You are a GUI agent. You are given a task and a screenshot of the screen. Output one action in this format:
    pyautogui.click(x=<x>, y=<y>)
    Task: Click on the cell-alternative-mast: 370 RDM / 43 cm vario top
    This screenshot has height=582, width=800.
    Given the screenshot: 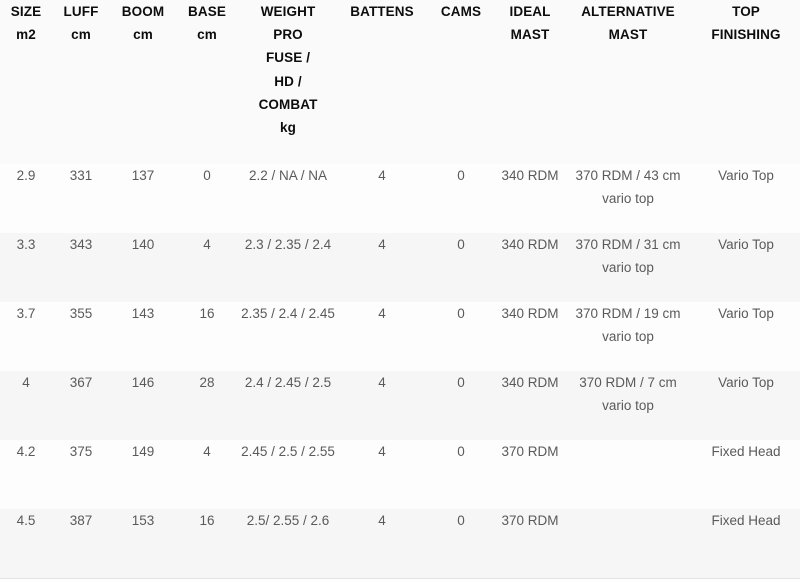 What is the action you would take?
    pyautogui.click(x=628, y=187)
    